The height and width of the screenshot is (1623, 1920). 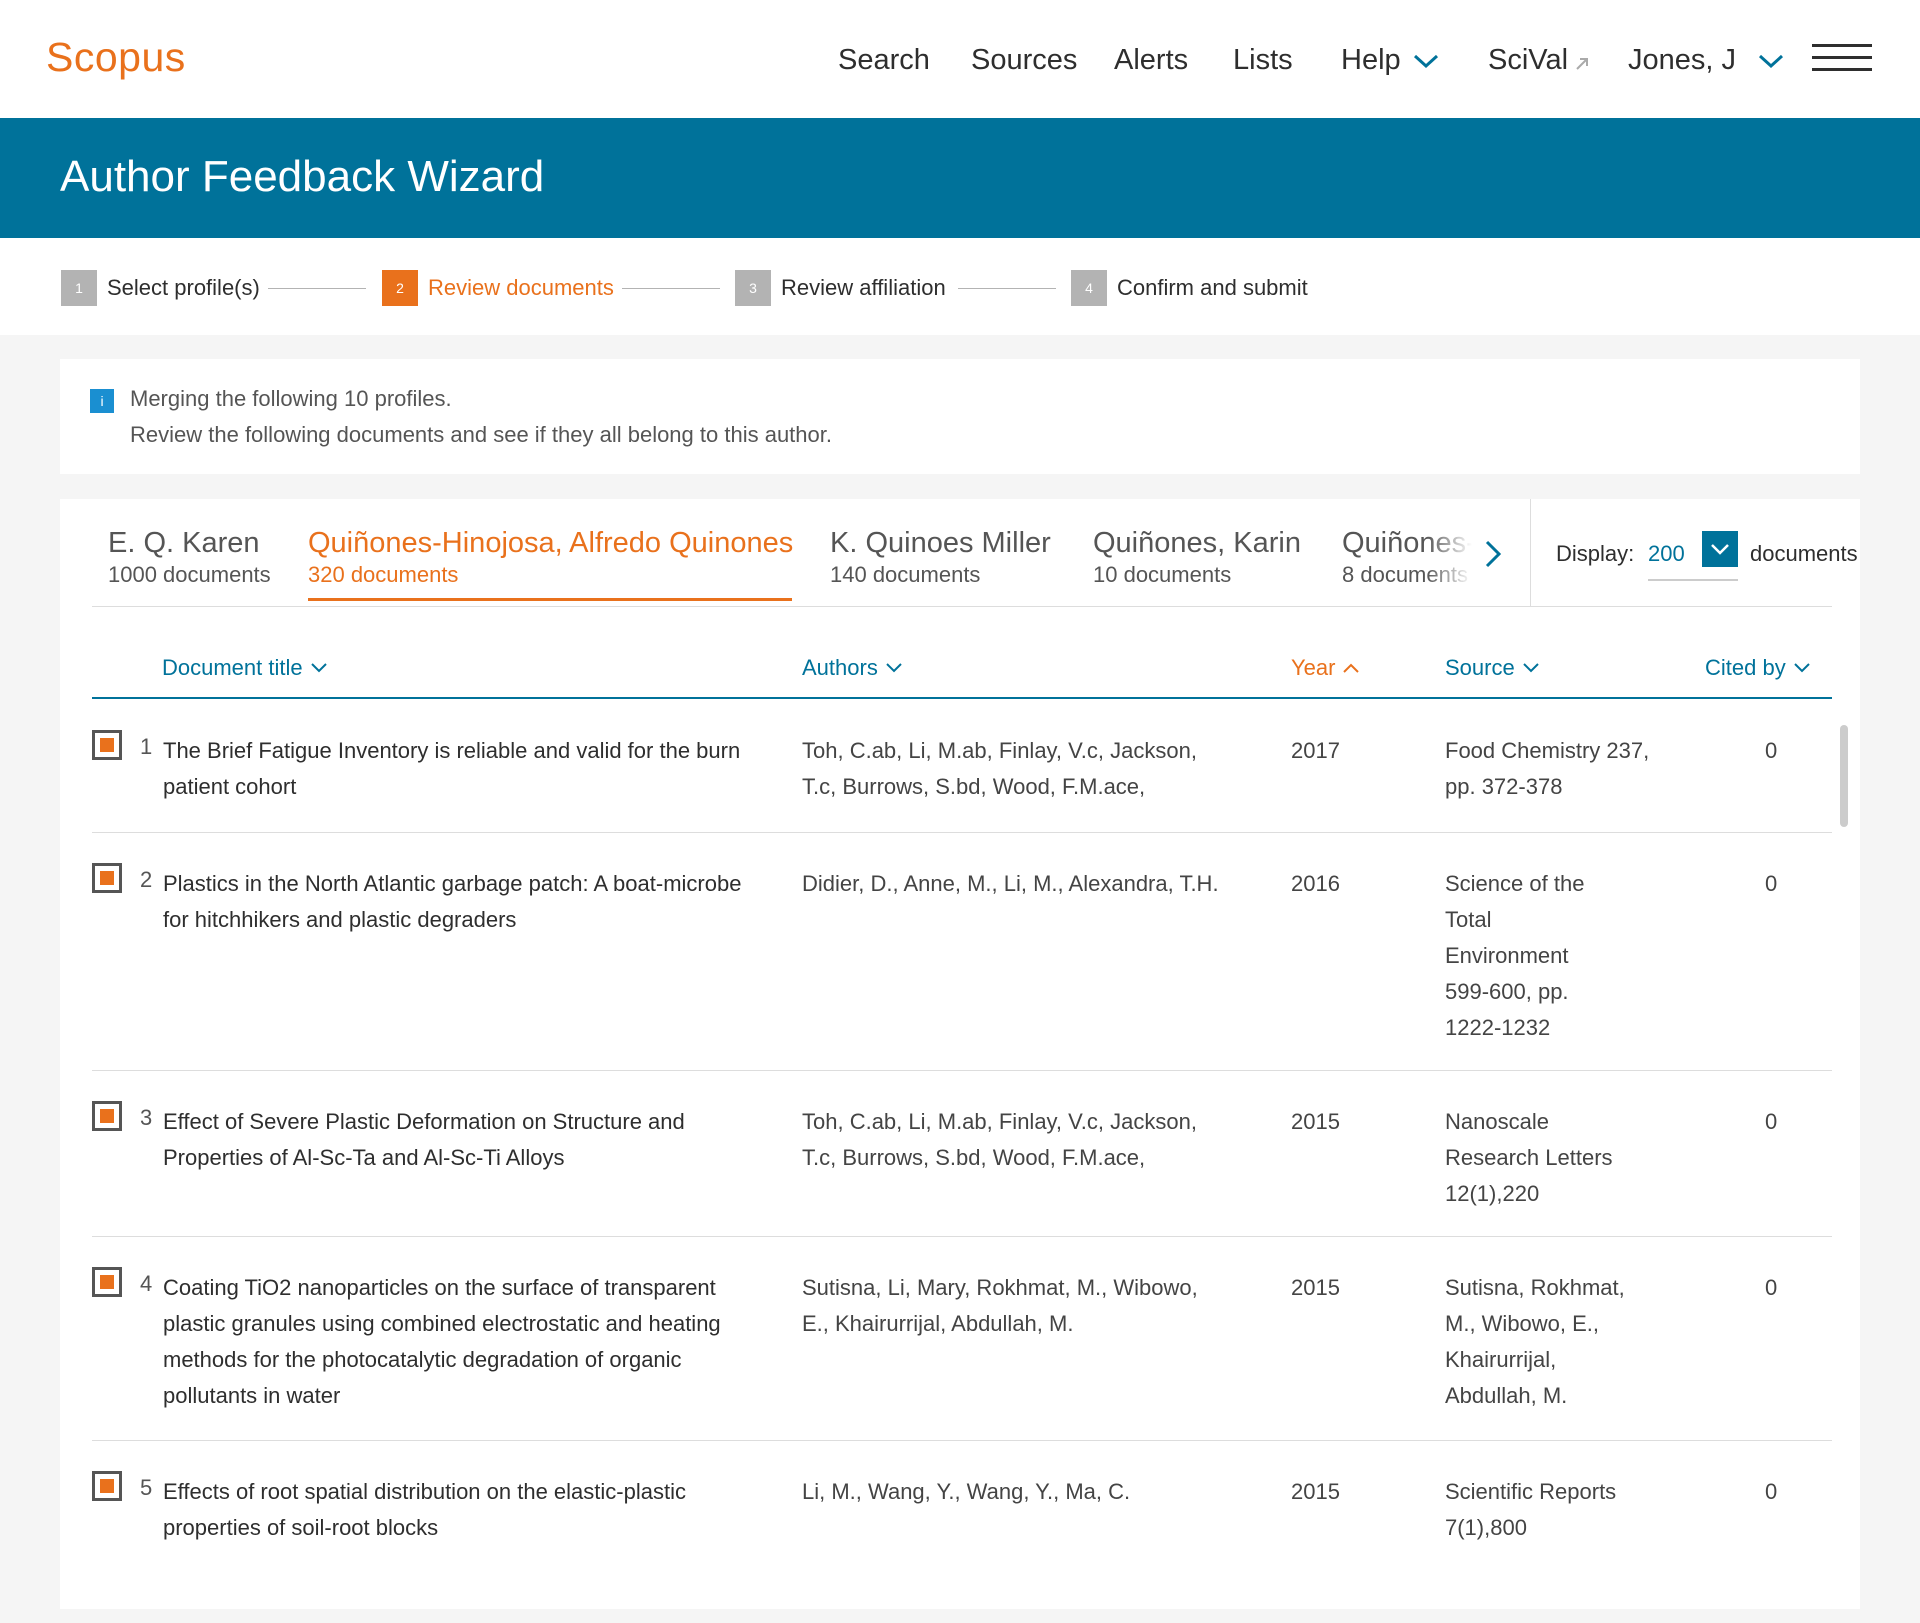 I want to click on tab-profile-count: 10 documents, so click(x=1162, y=574).